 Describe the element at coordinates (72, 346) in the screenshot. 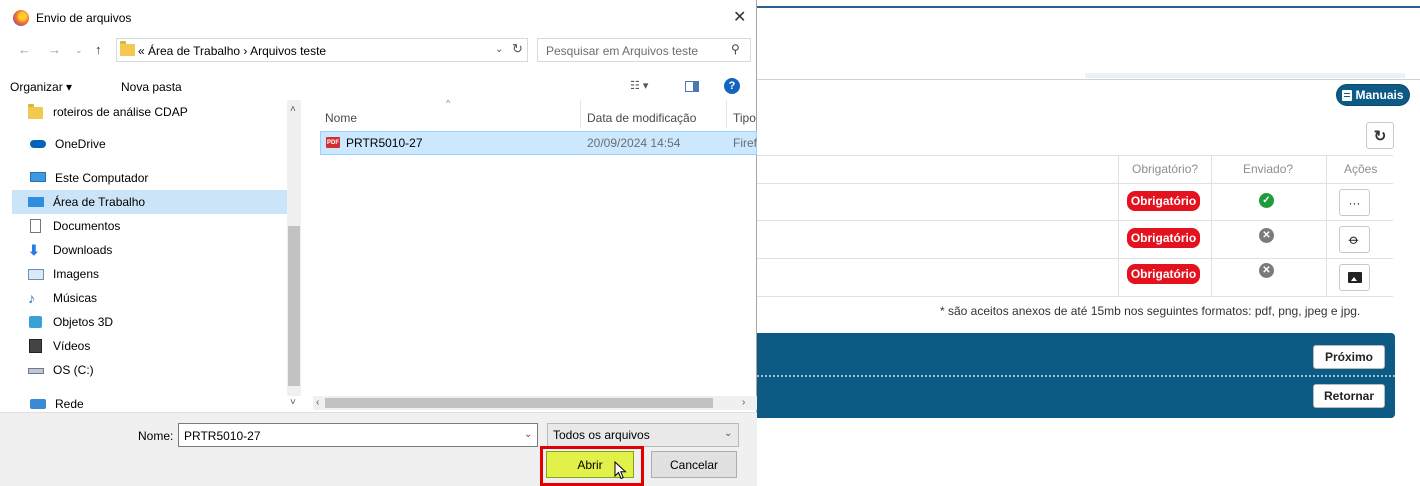

I see `nav-label: Vídeos` at that location.